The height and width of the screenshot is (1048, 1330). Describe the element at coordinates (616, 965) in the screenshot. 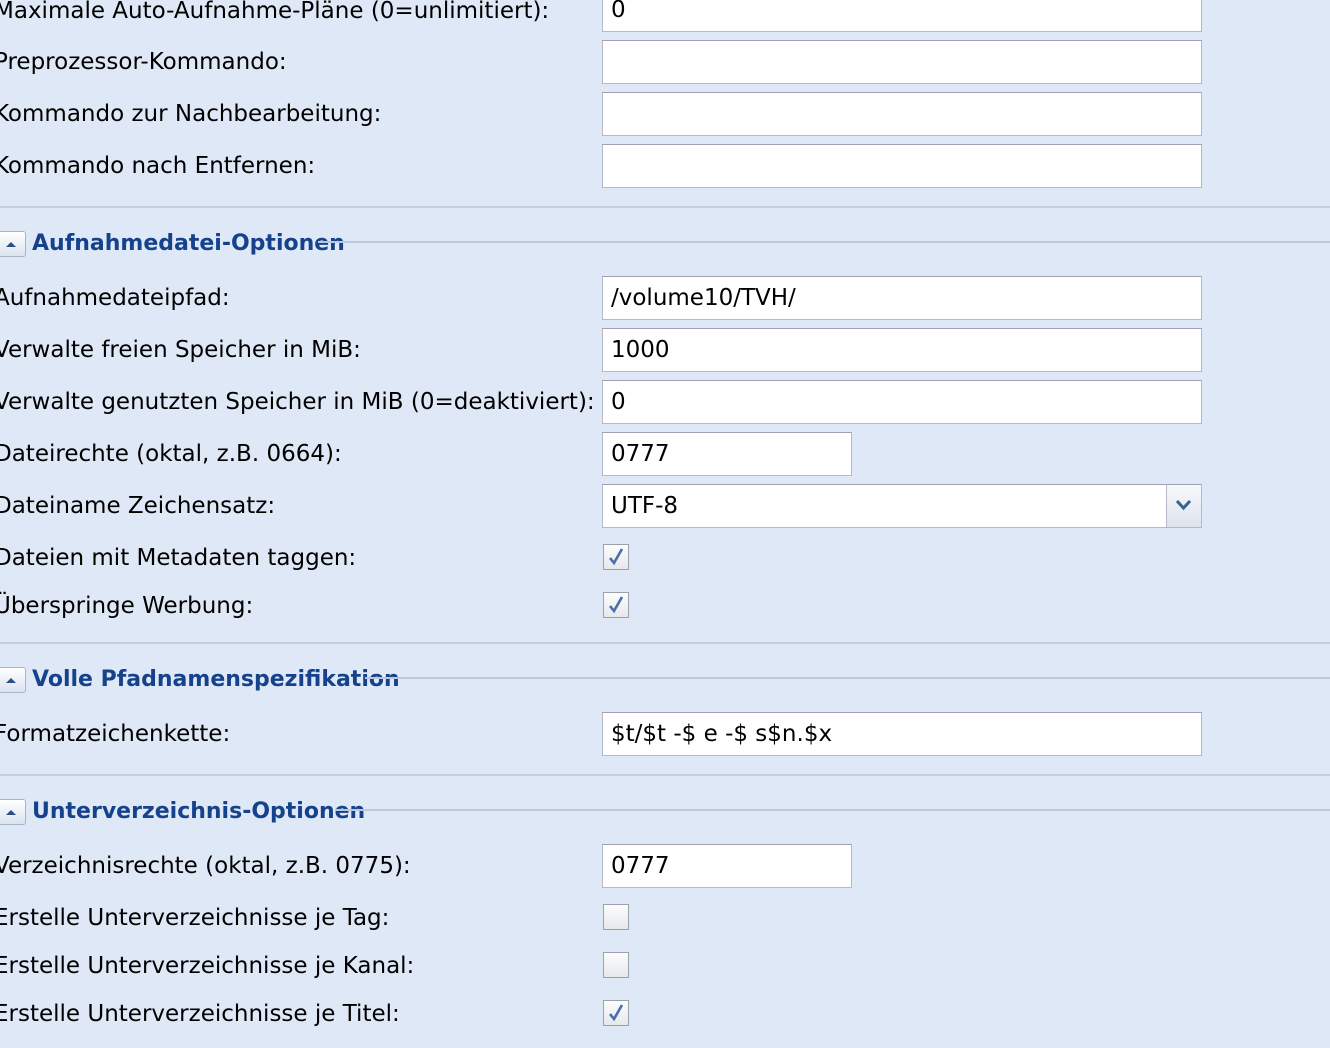

I see `per-channel-checkbox` at that location.